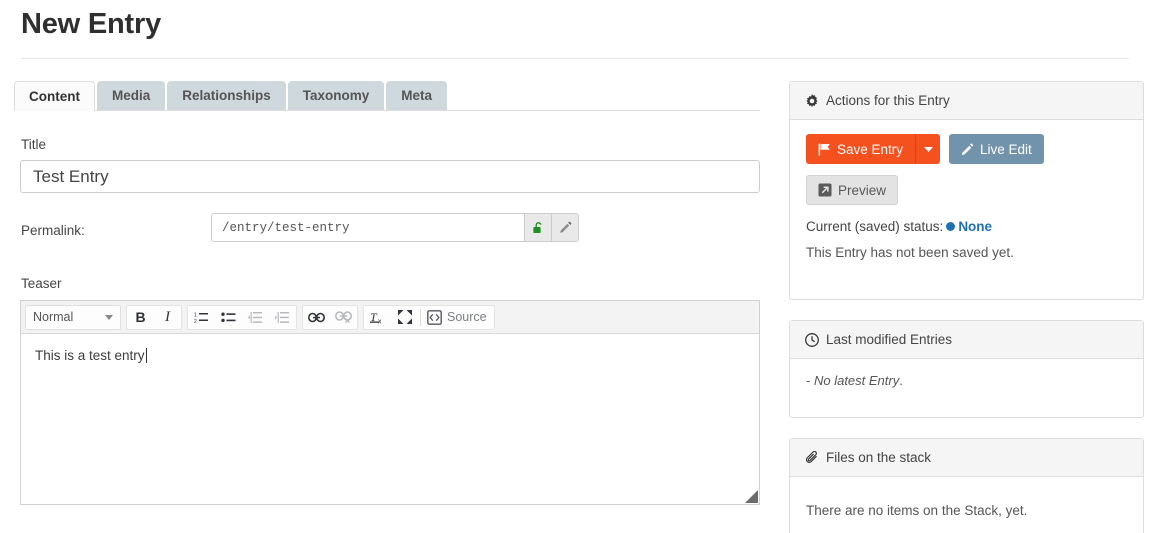 The width and height of the screenshot is (1150, 533). What do you see at coordinates (195, 321) in the screenshot?
I see `svg-text: 2` at bounding box center [195, 321].